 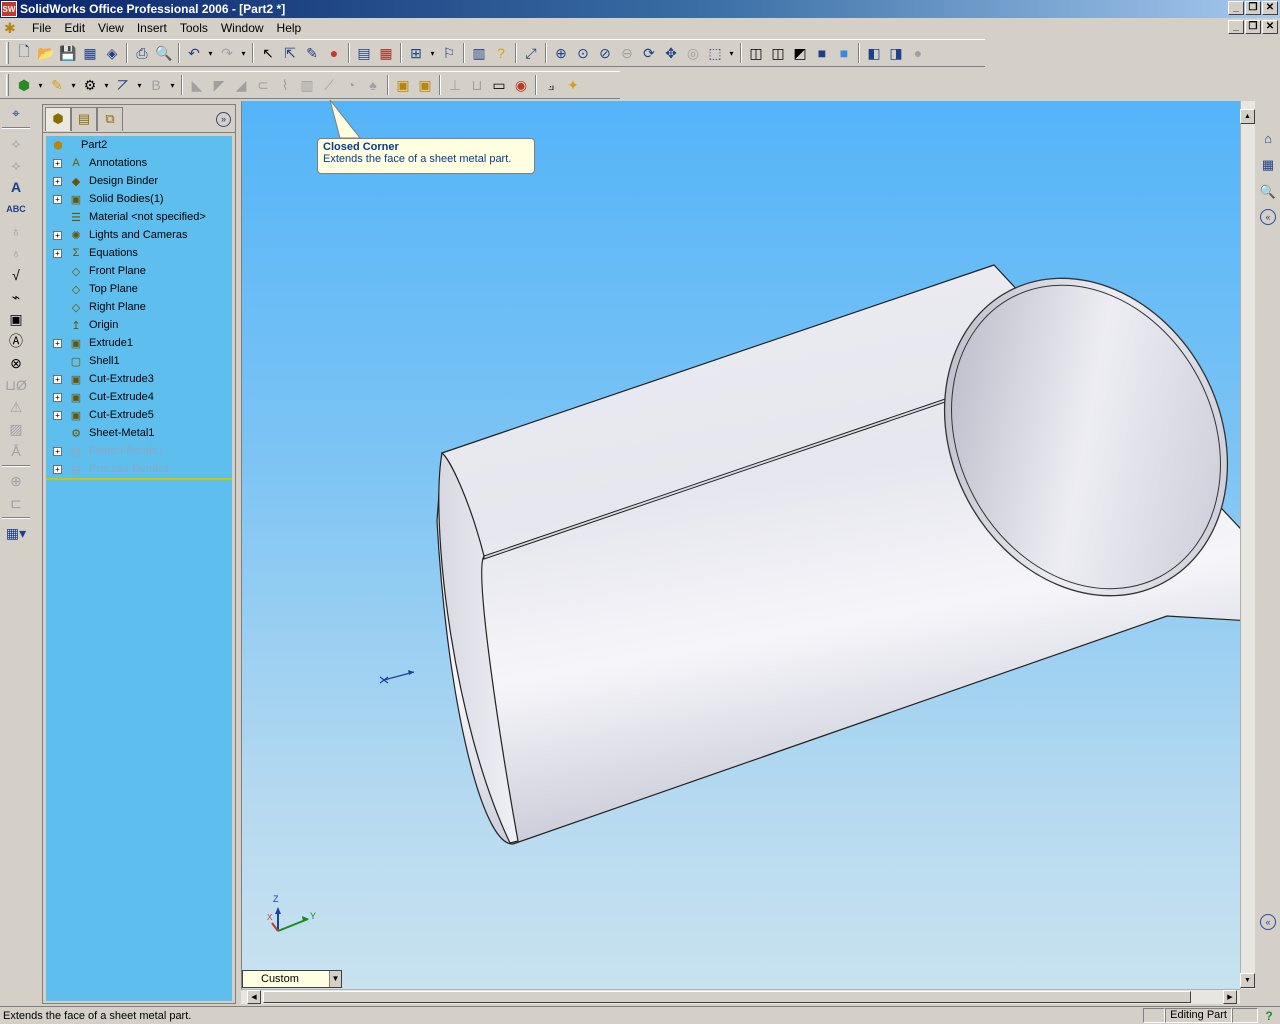 I want to click on rollback-bar, so click(x=139, y=479).